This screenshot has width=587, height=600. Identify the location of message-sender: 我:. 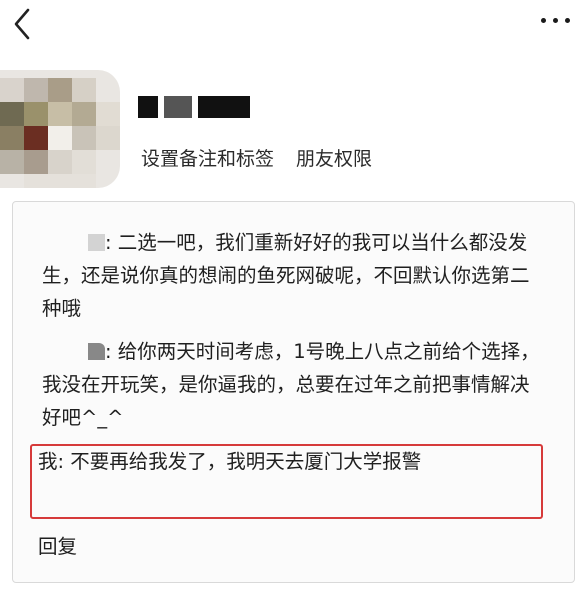
(51, 461).